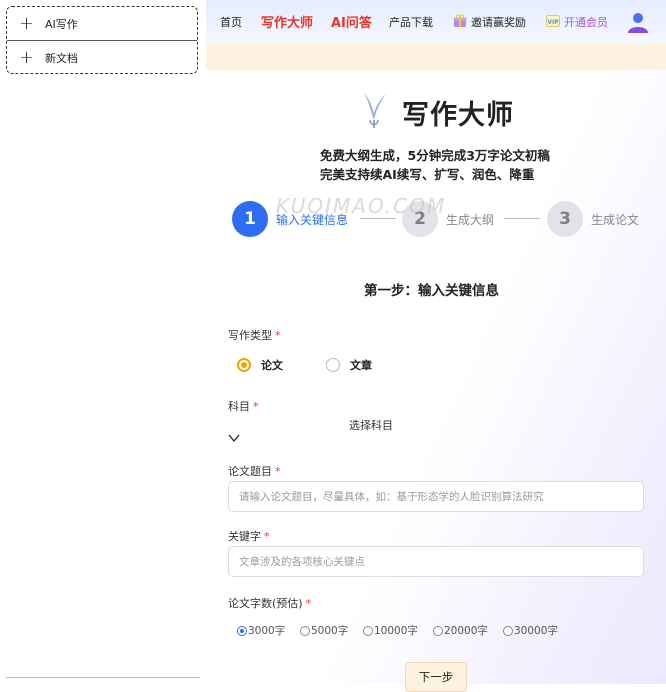 Image resolution: width=666 pixels, height=692 pixels. Describe the element at coordinates (371, 425) in the screenshot. I see `subject-select: 选择科目` at that location.